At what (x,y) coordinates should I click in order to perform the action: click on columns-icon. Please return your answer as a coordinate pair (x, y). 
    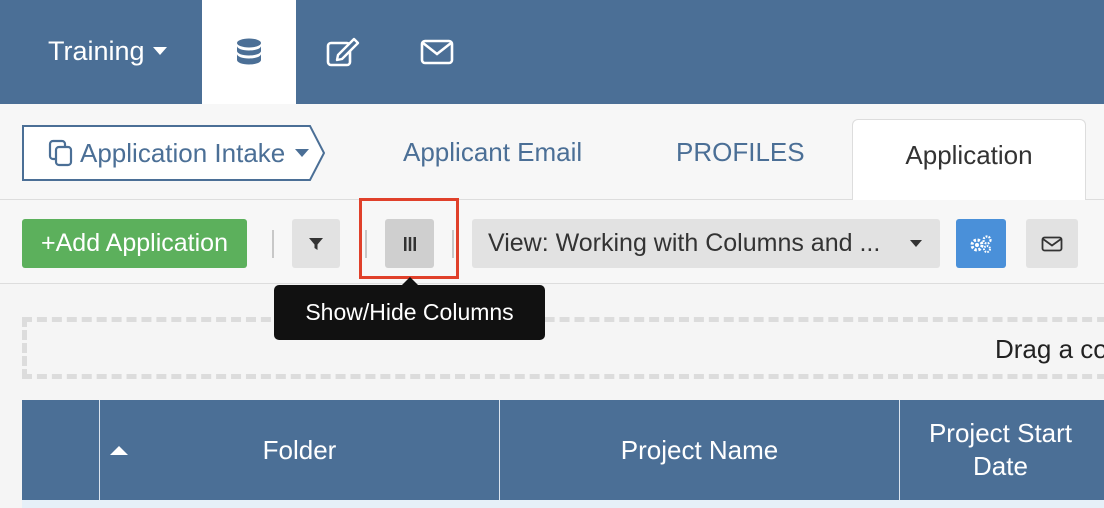
    Looking at the image, I should click on (409, 243).